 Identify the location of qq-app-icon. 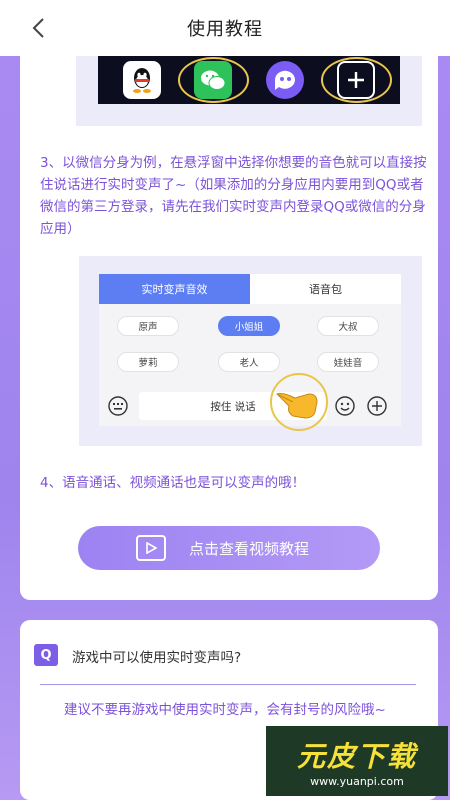
(141, 80).